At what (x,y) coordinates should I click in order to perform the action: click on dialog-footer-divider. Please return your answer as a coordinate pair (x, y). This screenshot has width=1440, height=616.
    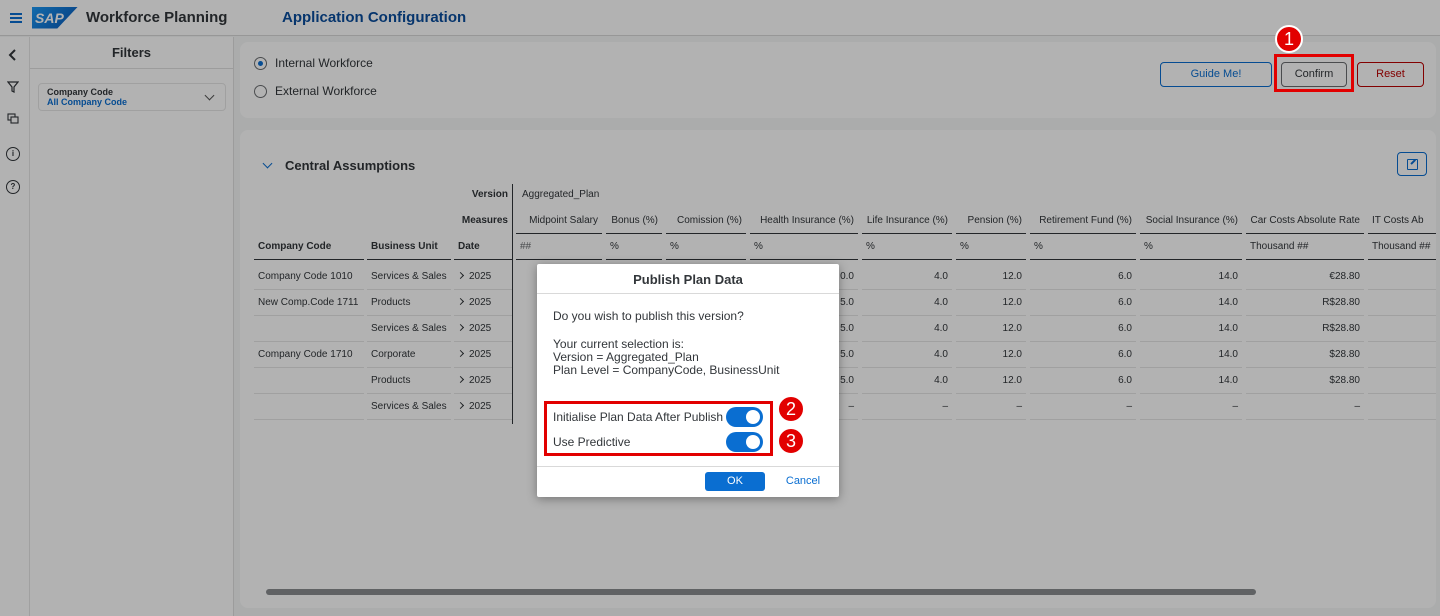
    Looking at the image, I should click on (688, 466).